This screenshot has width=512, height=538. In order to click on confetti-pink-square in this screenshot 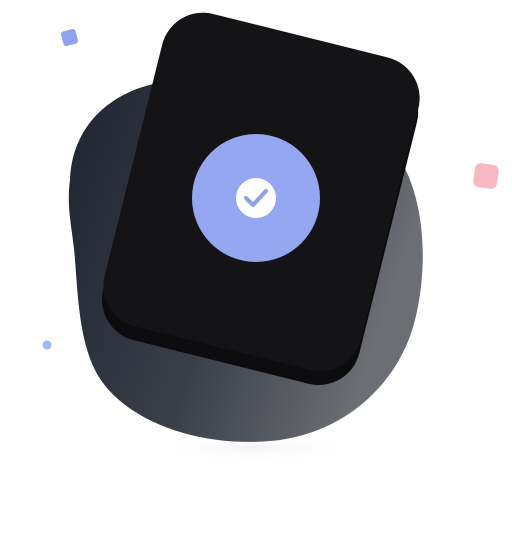, I will do `click(486, 176)`.